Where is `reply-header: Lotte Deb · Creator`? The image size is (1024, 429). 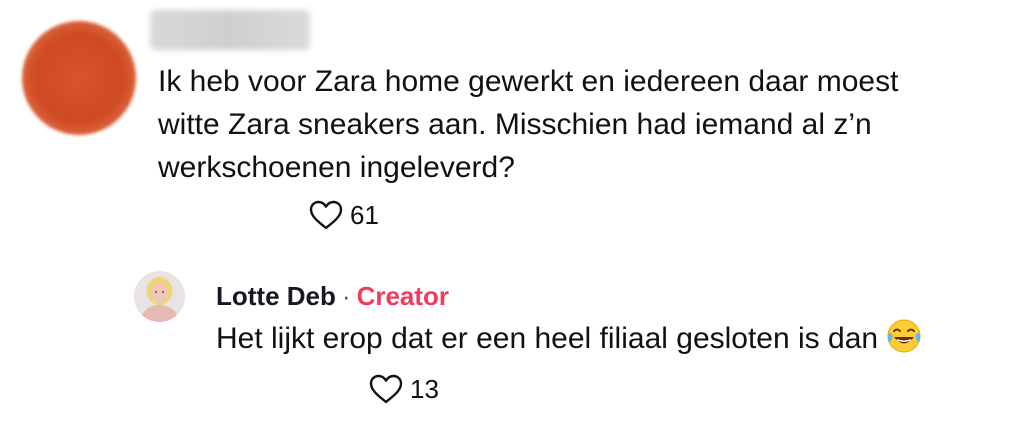
reply-header: Lotte Deb · Creator is located at coordinates (332, 296).